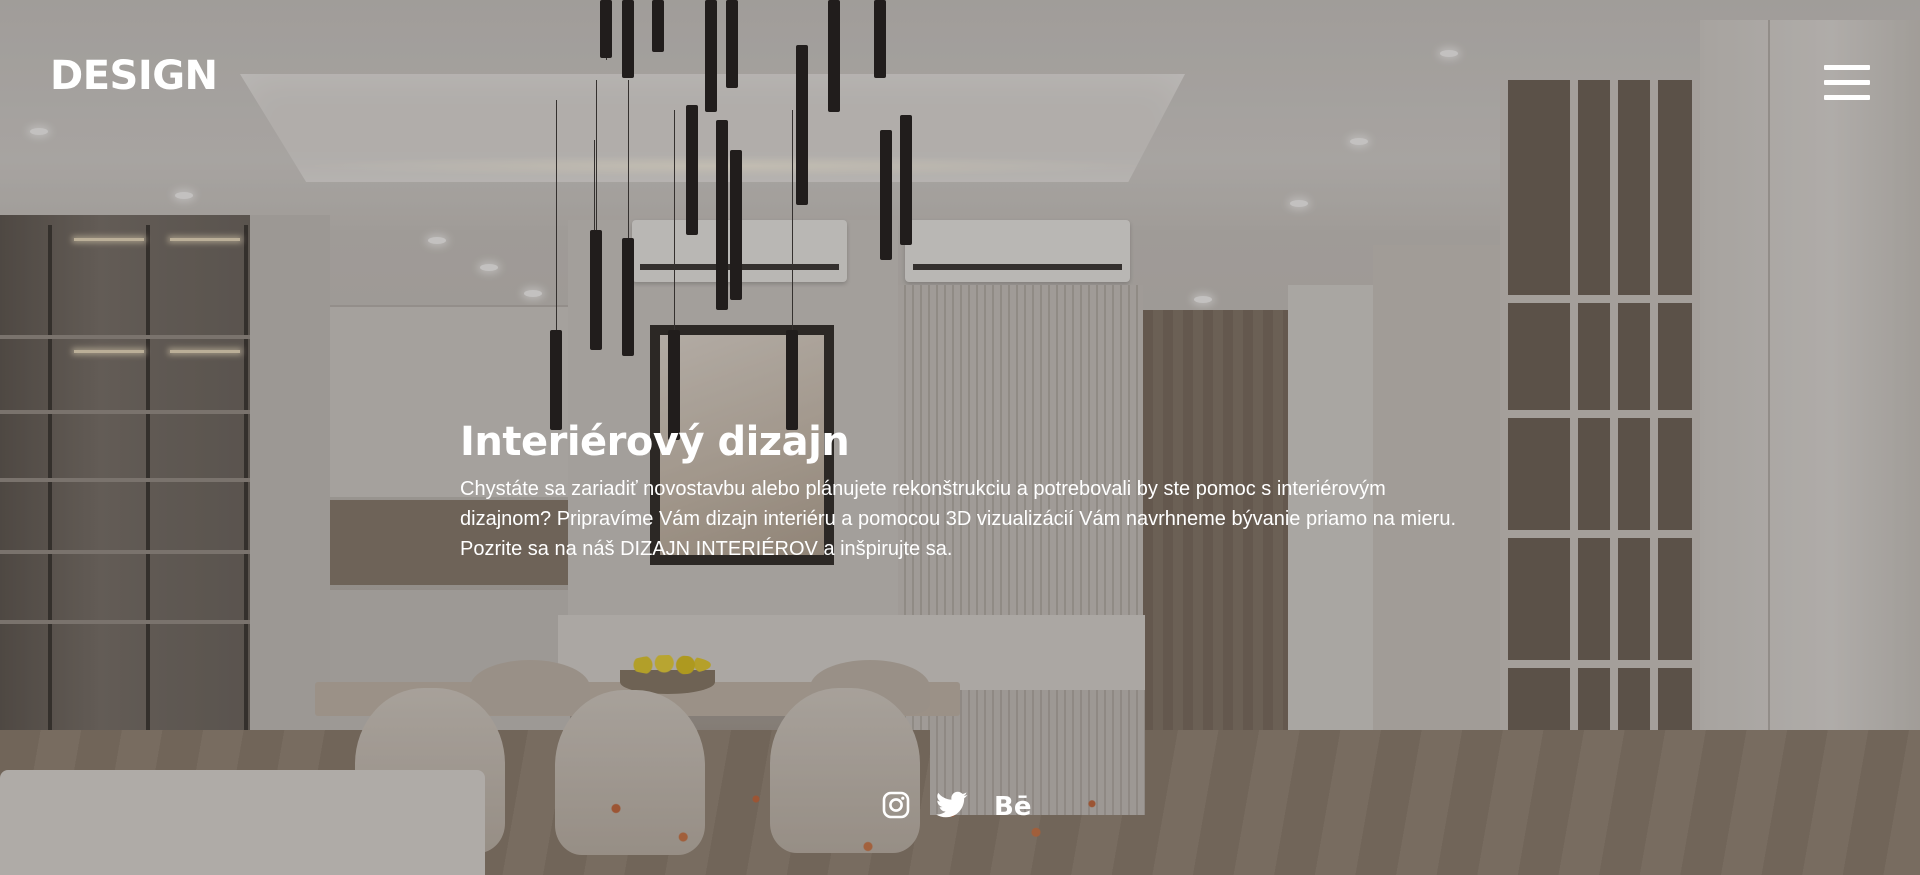  I want to click on behance-link: Bē, so click(1012, 807).